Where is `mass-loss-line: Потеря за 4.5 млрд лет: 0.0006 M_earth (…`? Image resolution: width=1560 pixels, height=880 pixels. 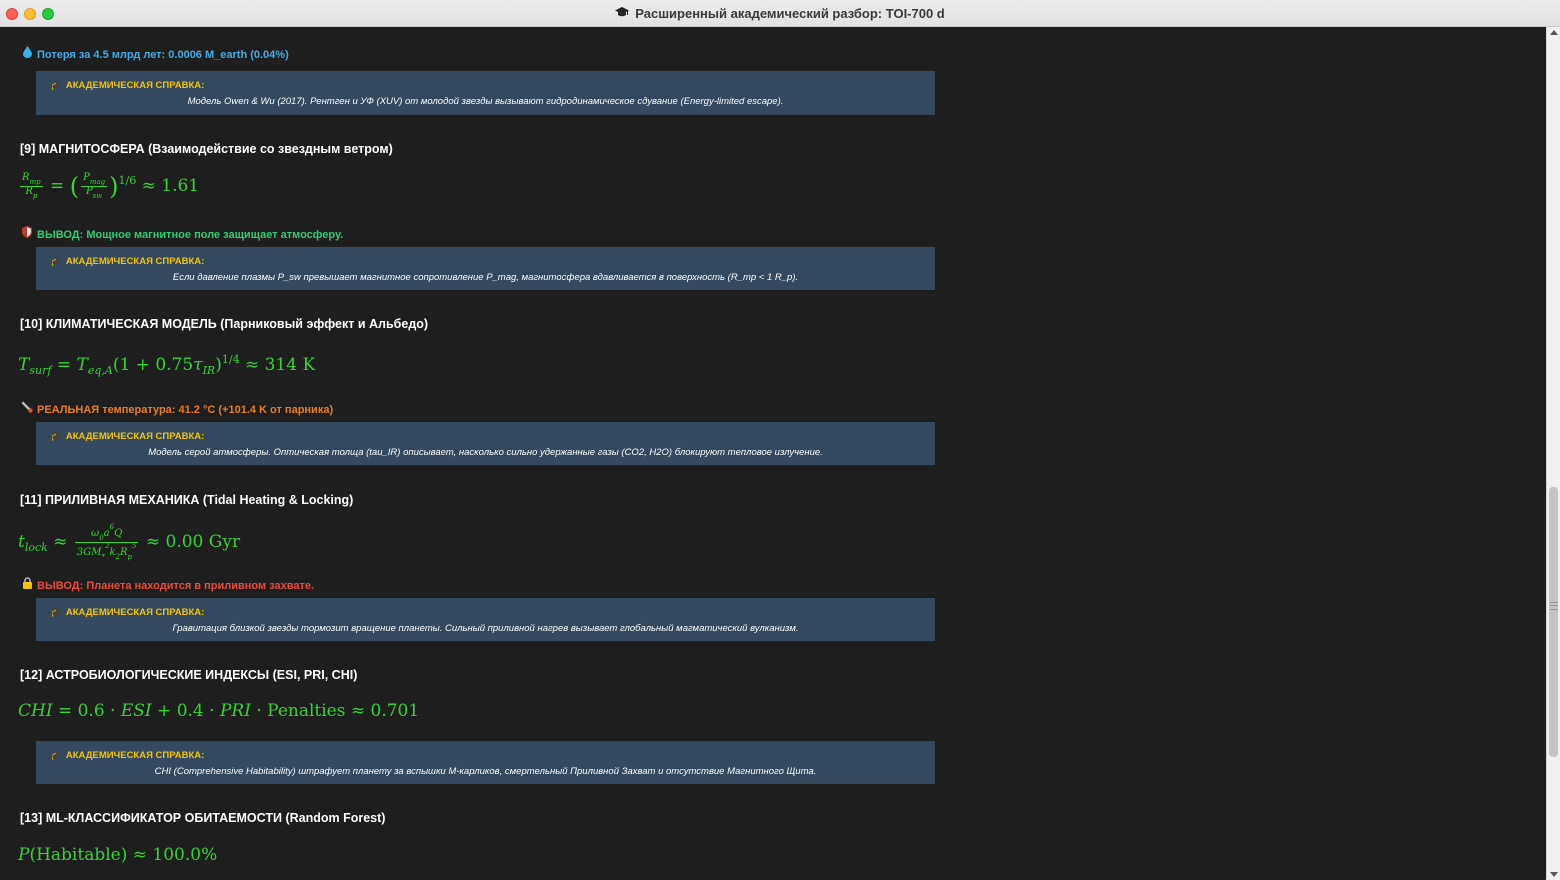
mass-loss-line: Потеря за 4.5 млрд лет: 0.0006 M_earth (… is located at coordinates (155, 53).